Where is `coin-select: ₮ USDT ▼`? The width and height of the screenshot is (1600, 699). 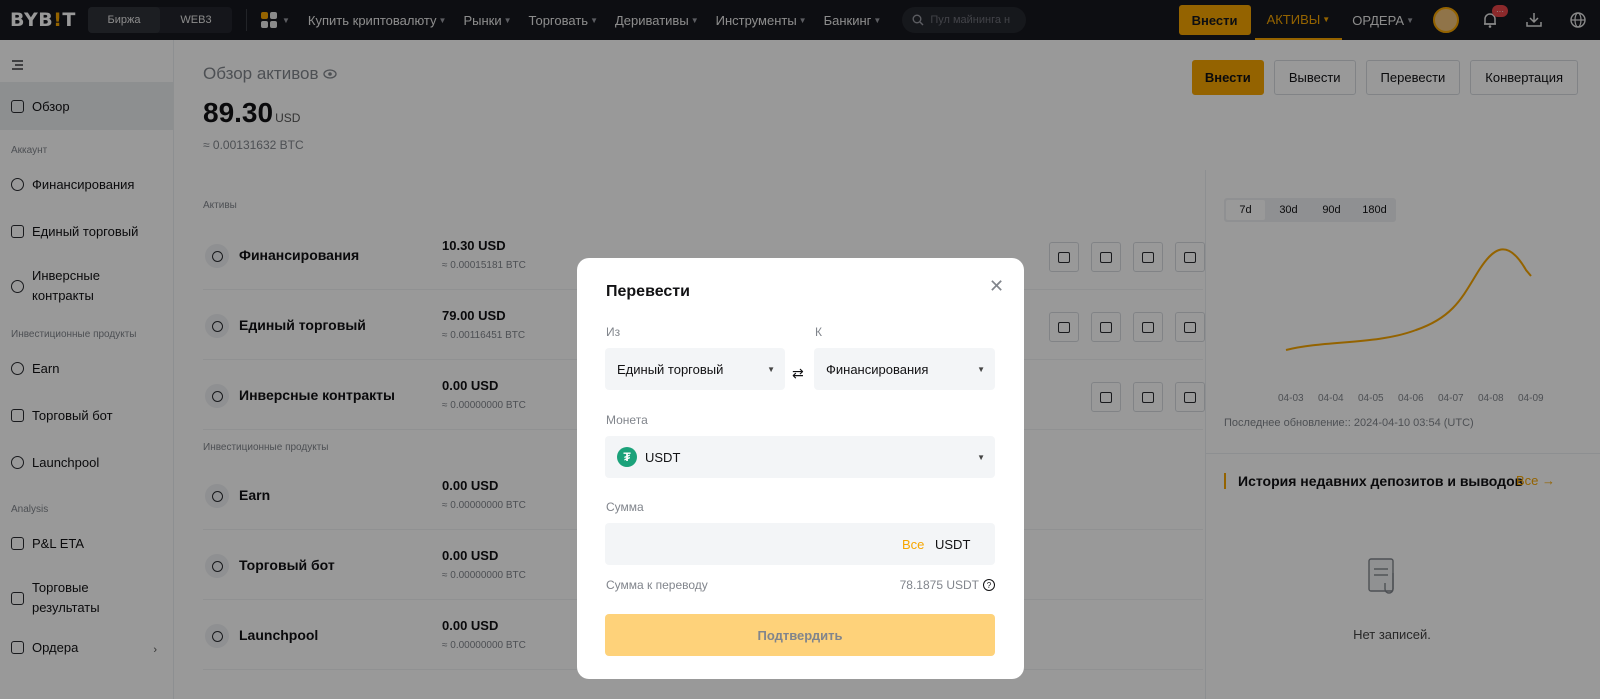 coin-select: ₮ USDT ▼ is located at coordinates (800, 457).